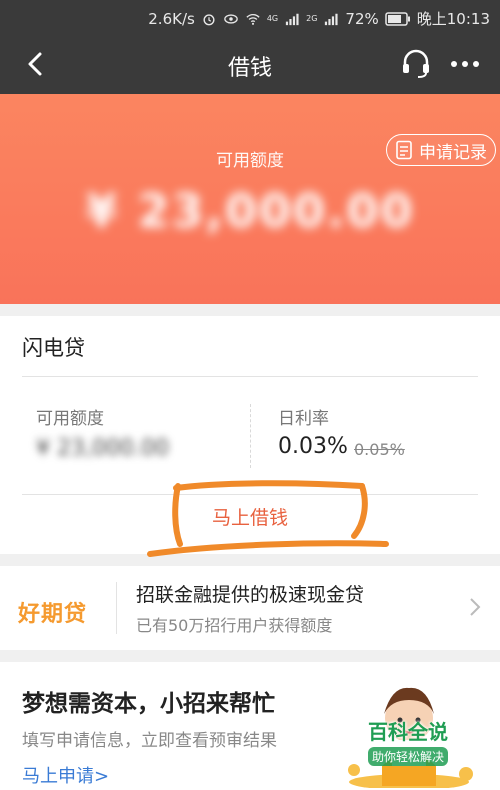  Describe the element at coordinates (407, 756) in the screenshot. I see `watermark-sub: 助你轻松解决` at that location.